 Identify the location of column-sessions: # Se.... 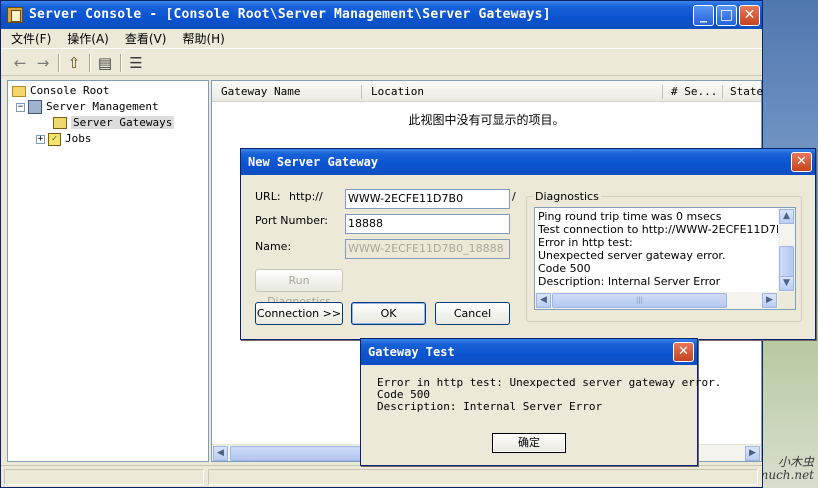
(694, 91).